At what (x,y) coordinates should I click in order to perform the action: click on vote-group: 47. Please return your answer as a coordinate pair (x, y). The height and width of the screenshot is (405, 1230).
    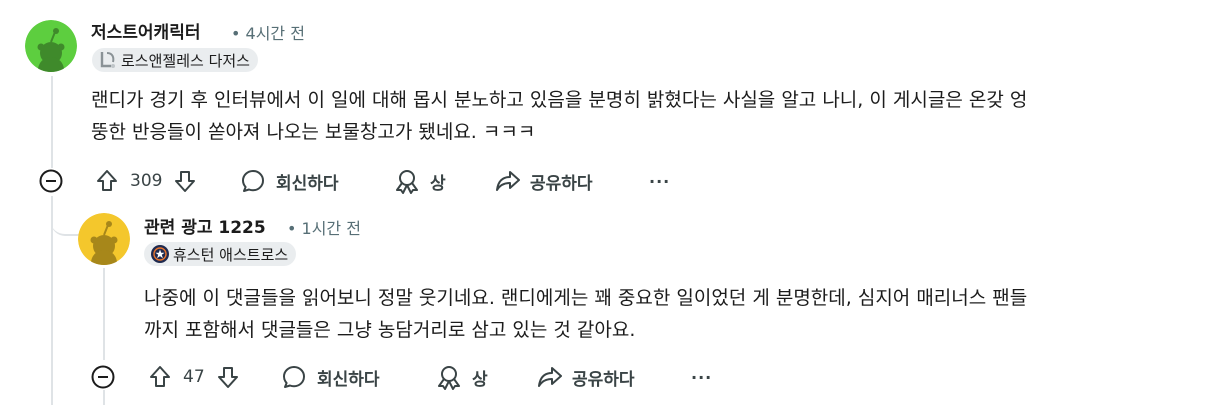
    Looking at the image, I should click on (194, 377).